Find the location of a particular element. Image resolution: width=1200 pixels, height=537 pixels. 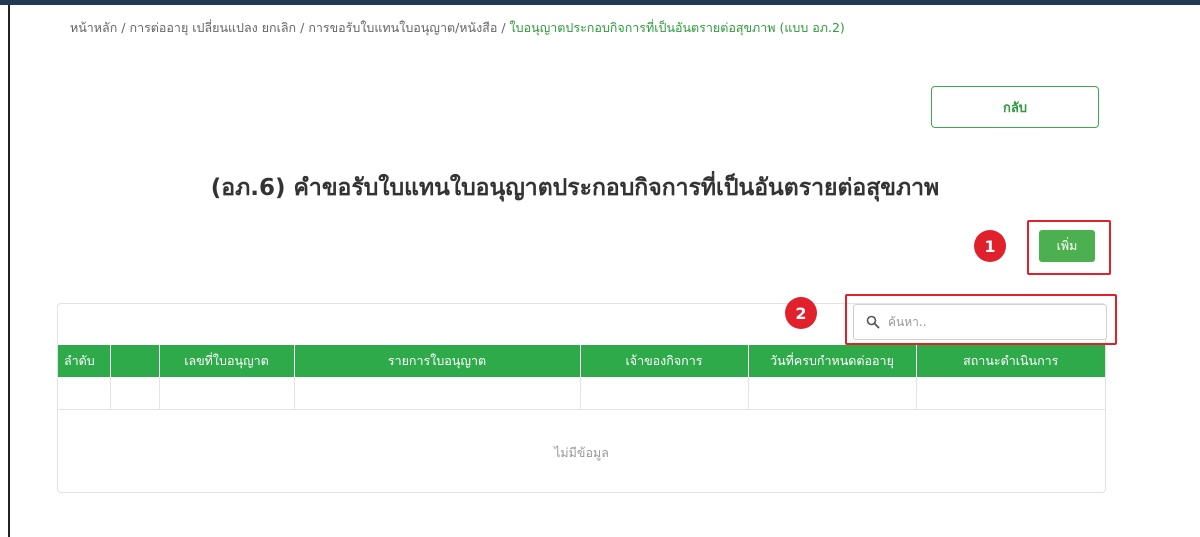

search-field is located at coordinates (980, 322).